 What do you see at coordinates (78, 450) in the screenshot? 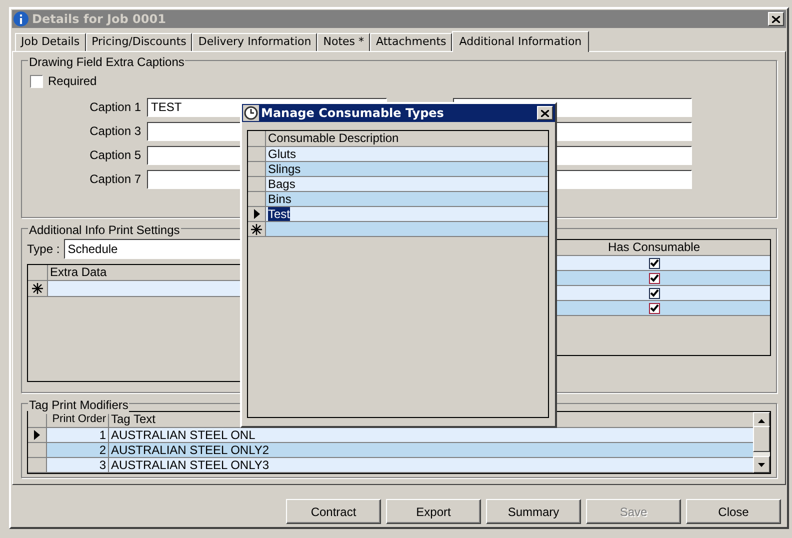
I see `table-cell: 2` at bounding box center [78, 450].